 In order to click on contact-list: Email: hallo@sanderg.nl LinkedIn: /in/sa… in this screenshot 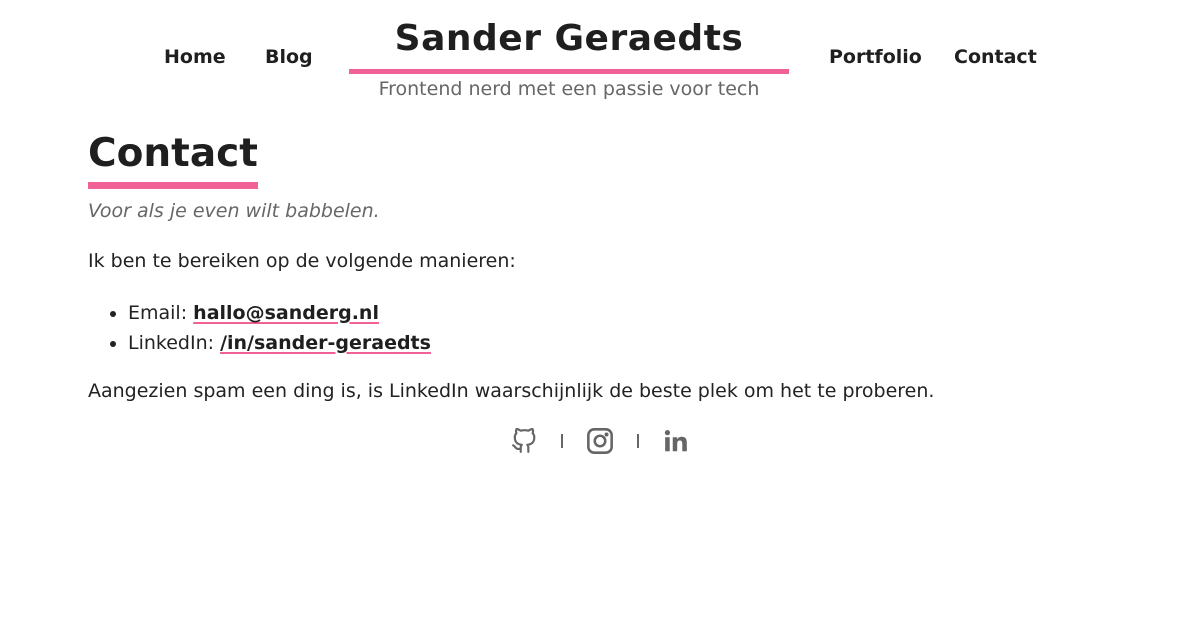, I will do `click(600, 328)`.